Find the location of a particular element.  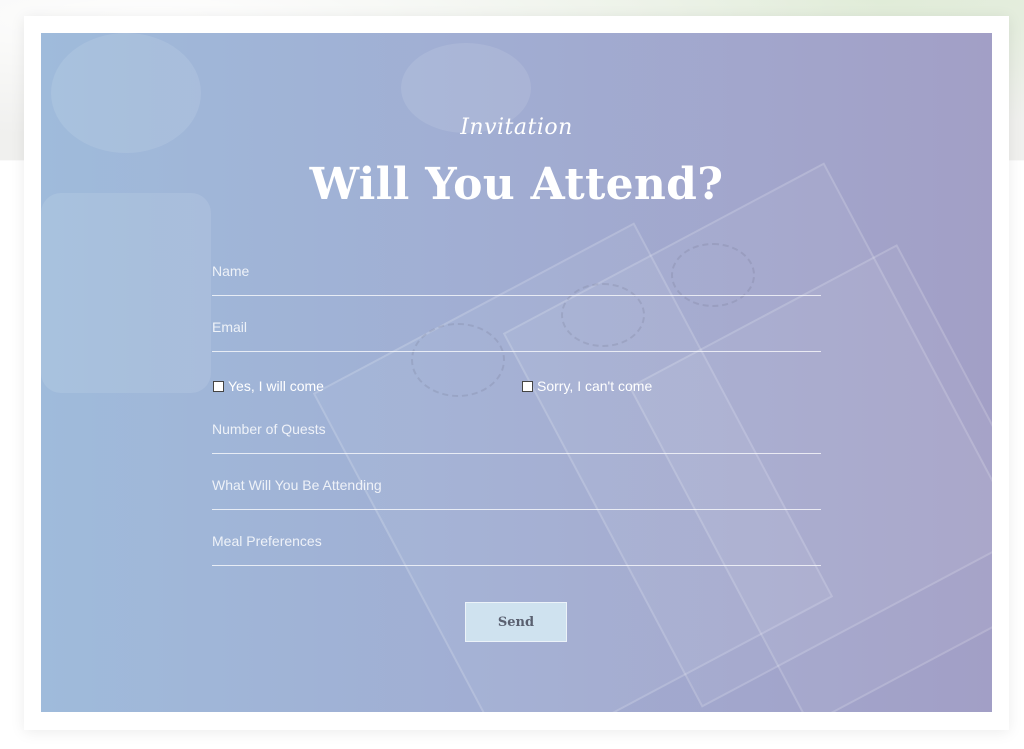

meal-input is located at coordinates (512, 541).